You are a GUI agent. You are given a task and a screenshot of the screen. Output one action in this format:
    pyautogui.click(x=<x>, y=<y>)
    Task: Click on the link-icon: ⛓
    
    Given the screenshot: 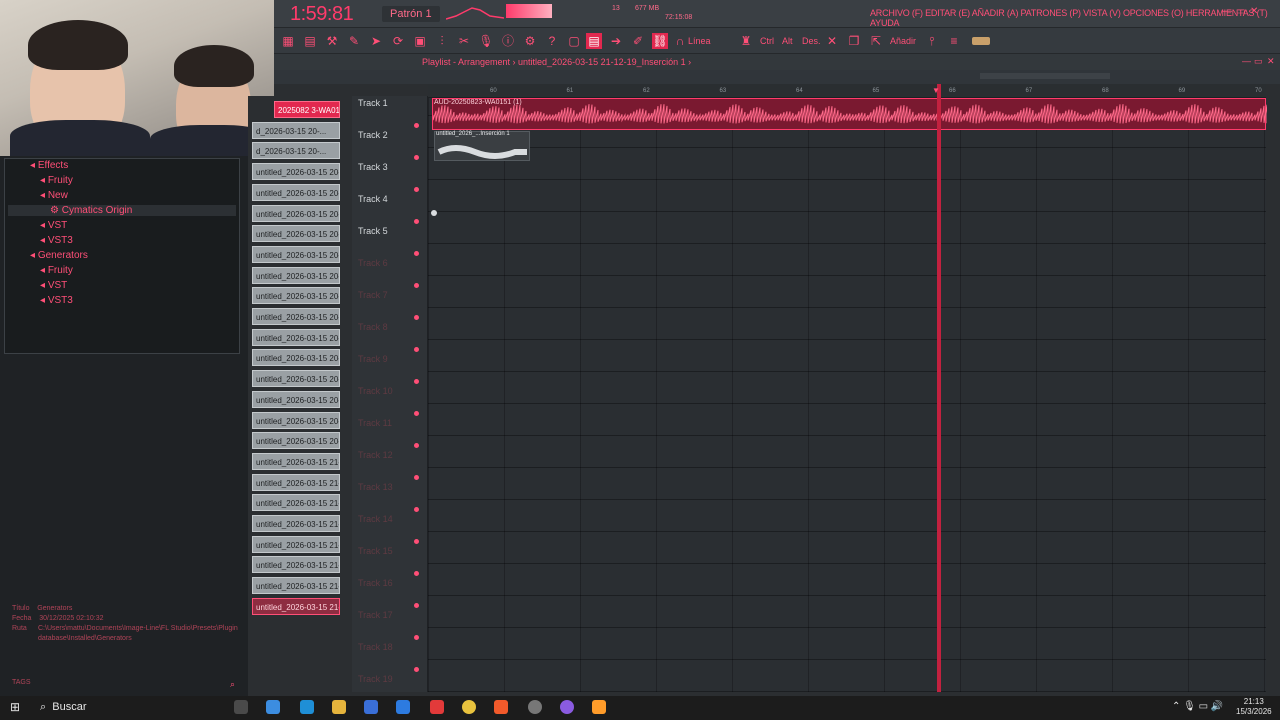 What is the action you would take?
    pyautogui.click(x=660, y=41)
    